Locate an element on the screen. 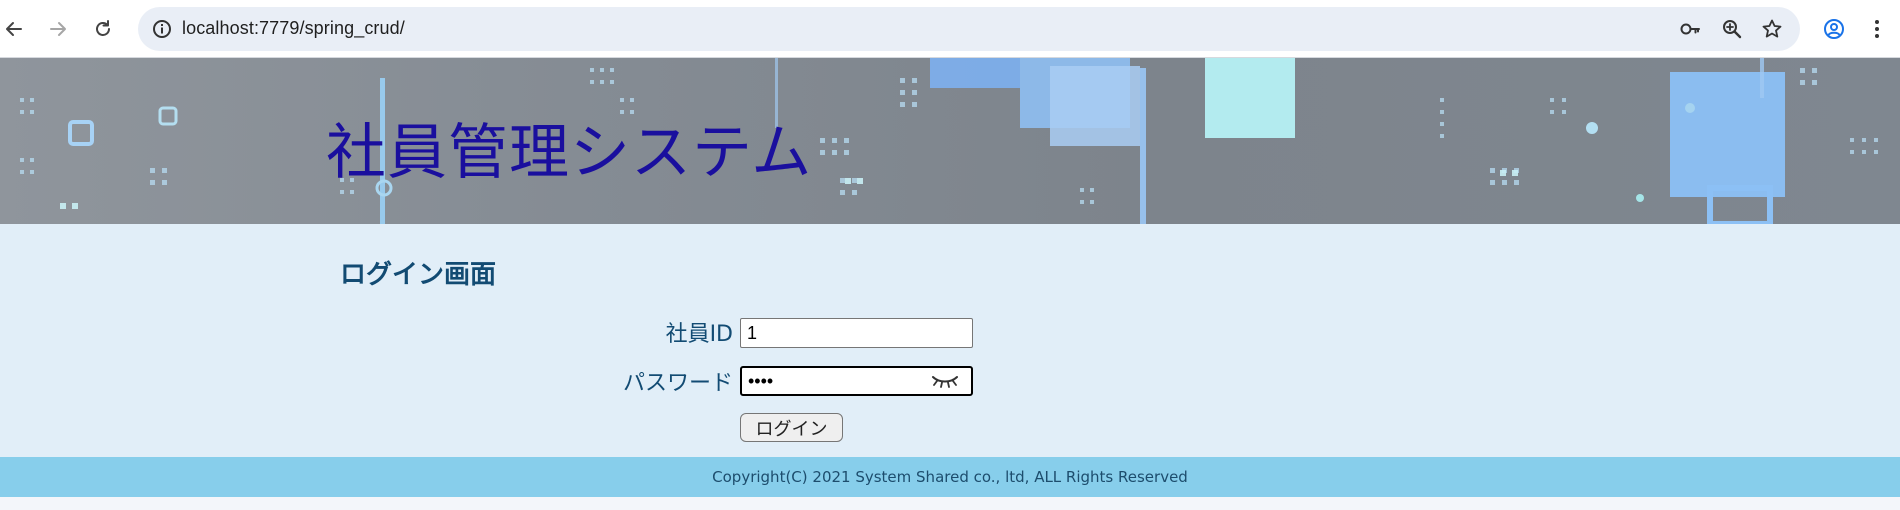  profile-button is located at coordinates (1834, 29).